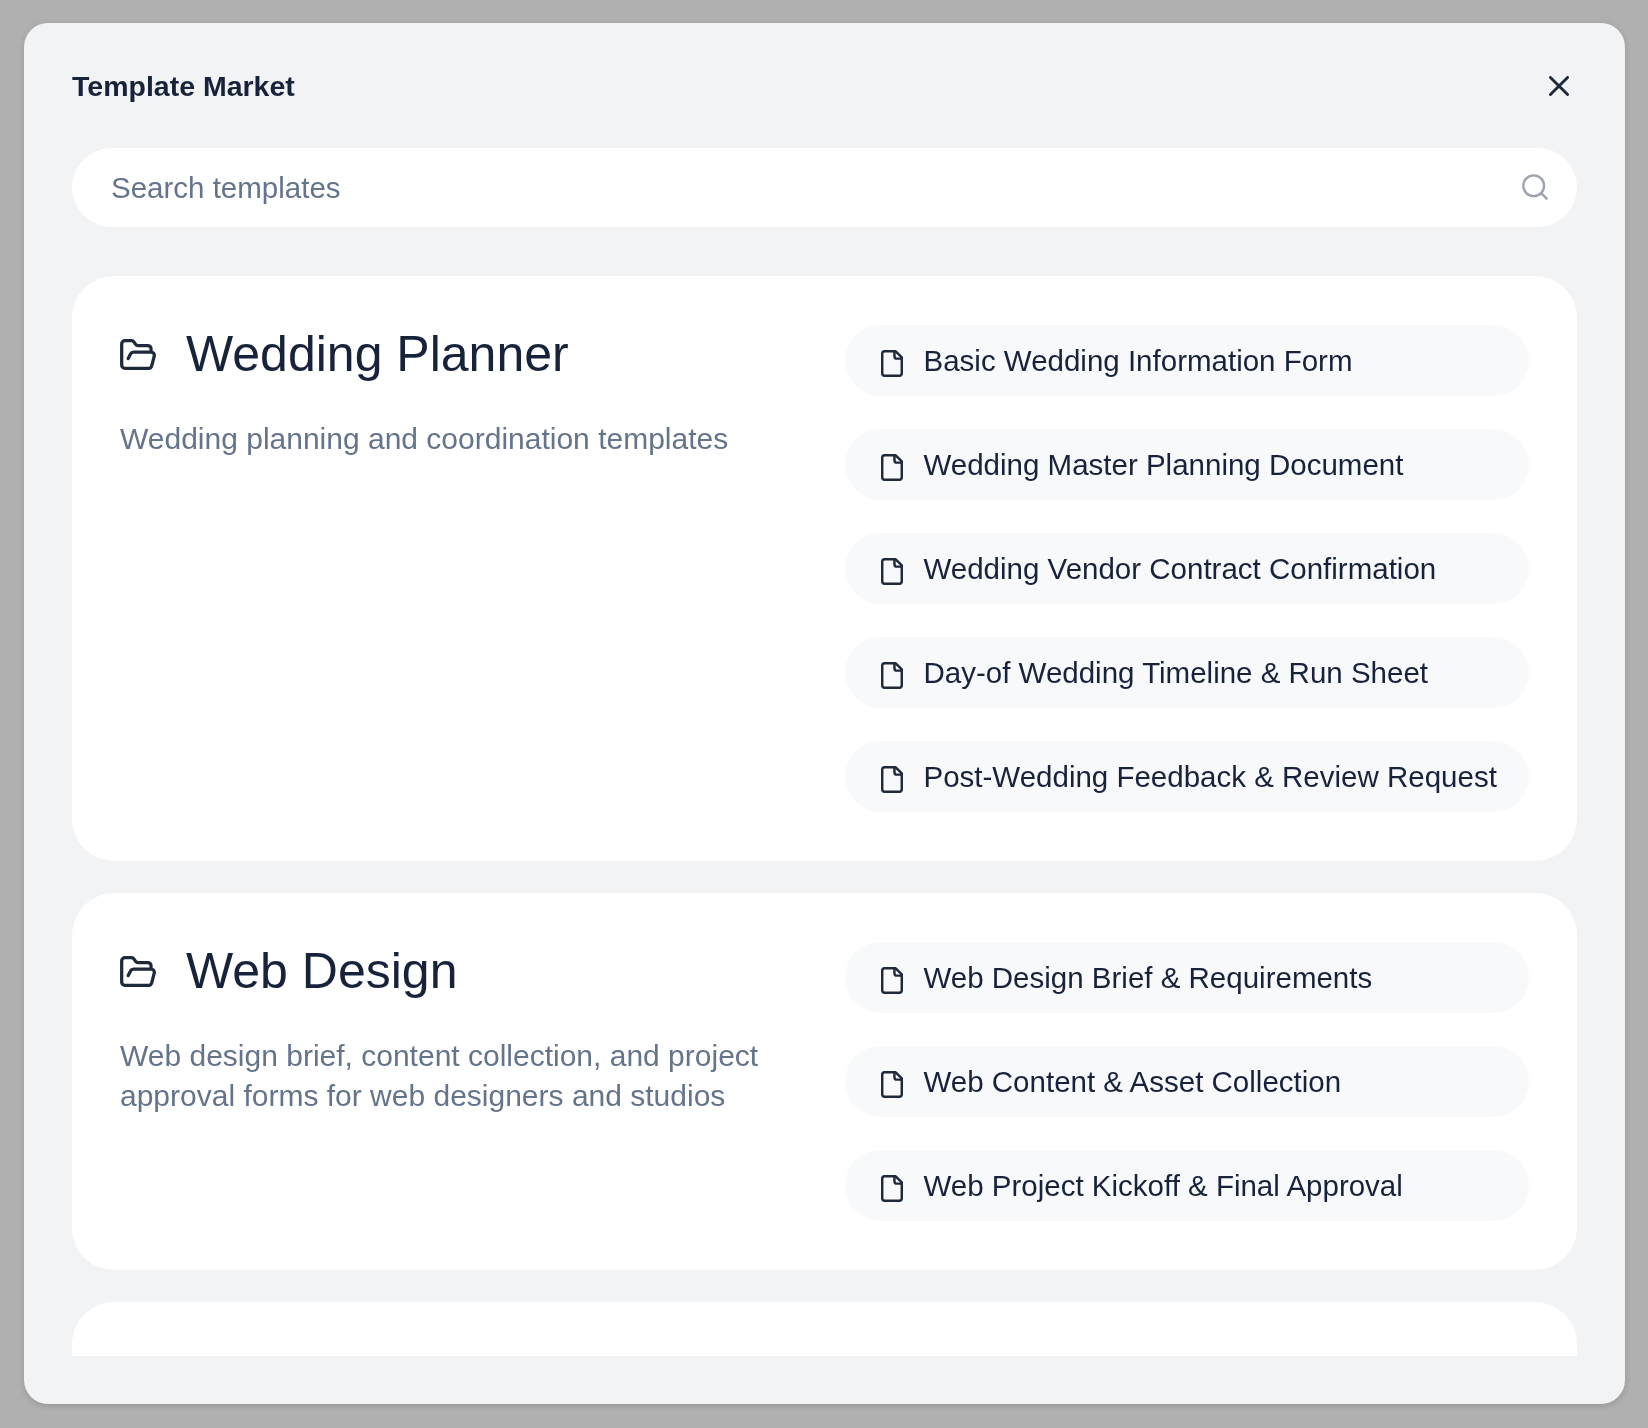 Image resolution: width=1648 pixels, height=1428 pixels. Describe the element at coordinates (1186, 672) in the screenshot. I see `template-item: Day-of Wedding Timeline & Run Sheet` at that location.